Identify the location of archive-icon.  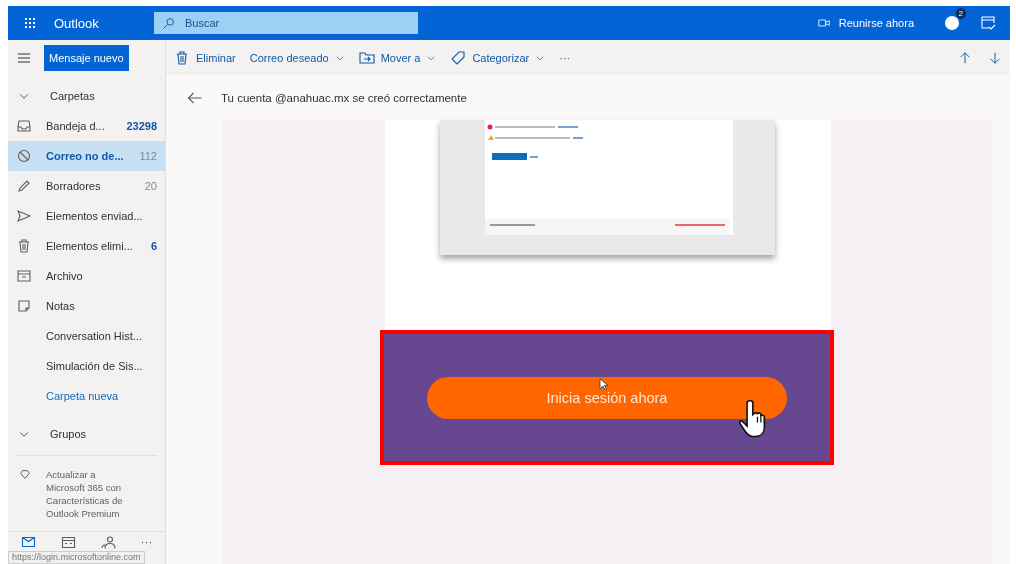
(24, 276).